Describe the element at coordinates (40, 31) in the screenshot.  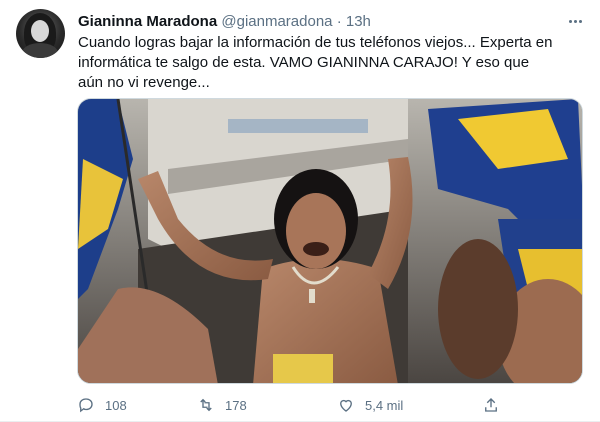
I see `avatar-face` at that location.